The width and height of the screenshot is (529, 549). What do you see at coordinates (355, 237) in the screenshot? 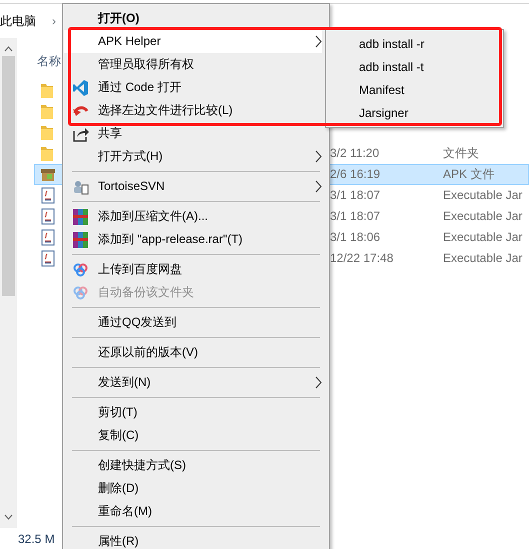
I see `date-text: 3/1 18:06` at bounding box center [355, 237].